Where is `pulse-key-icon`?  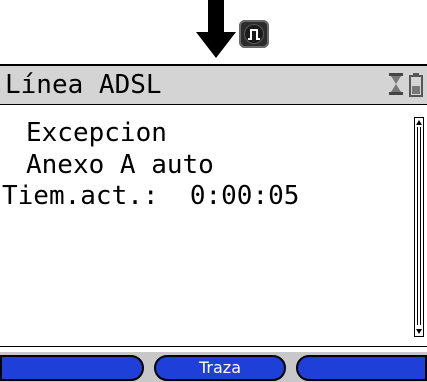
pulse-key-icon is located at coordinates (254, 34).